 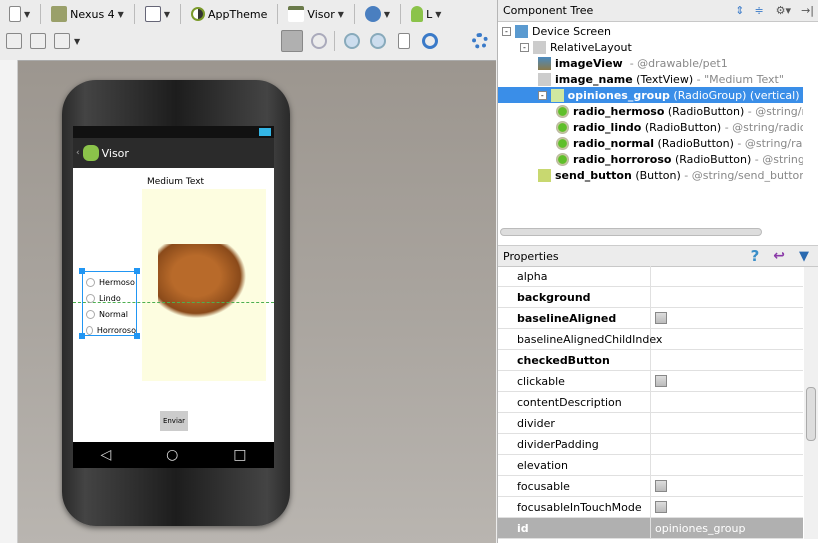 What do you see at coordinates (352, 41) in the screenshot?
I see `zoom-in-icon` at bounding box center [352, 41].